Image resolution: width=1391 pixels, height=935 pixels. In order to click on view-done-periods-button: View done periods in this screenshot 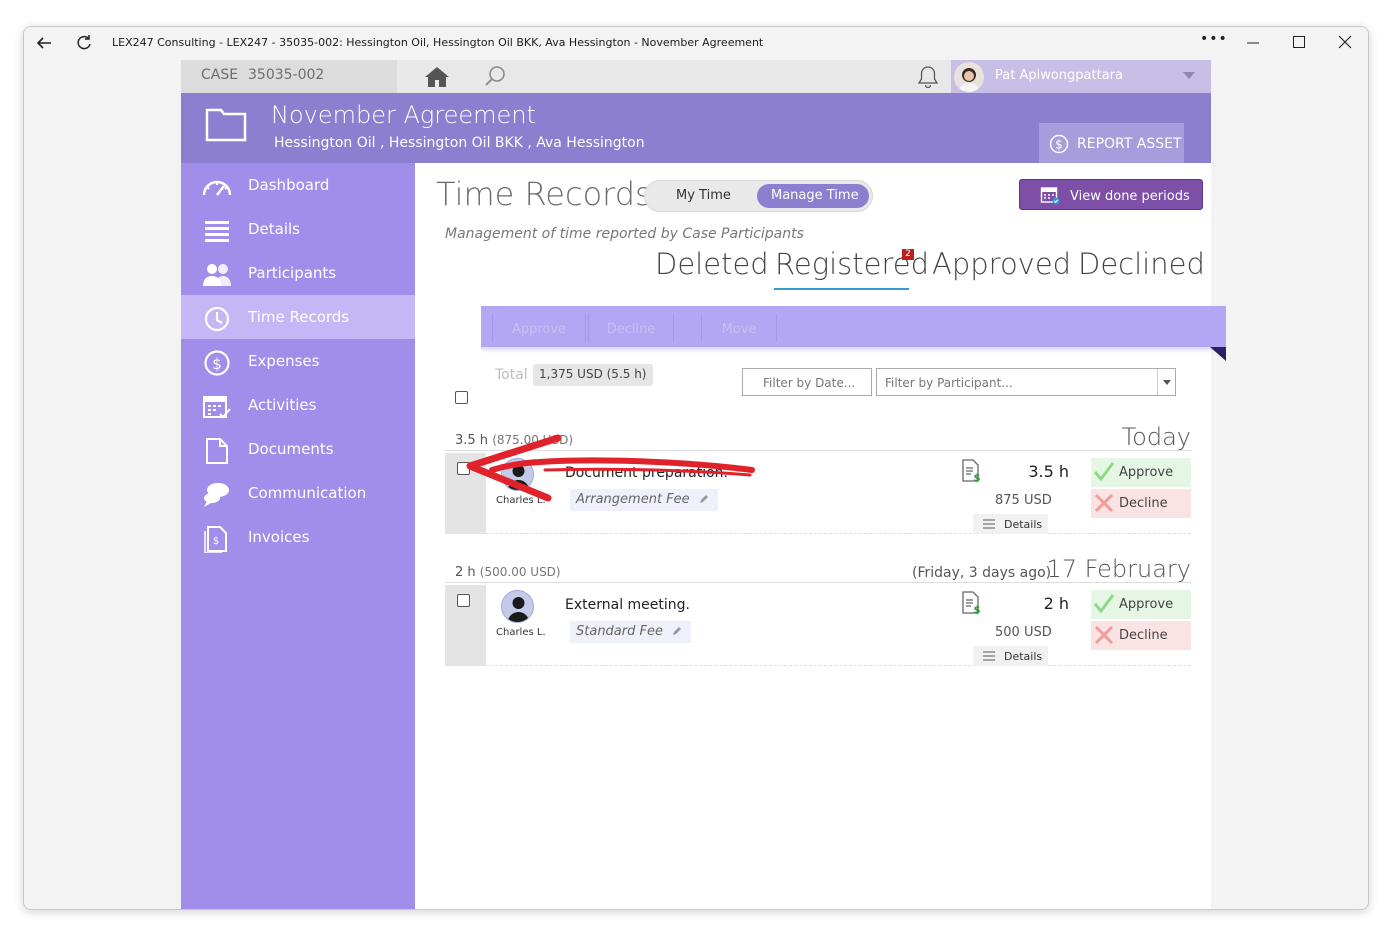, I will do `click(1111, 194)`.